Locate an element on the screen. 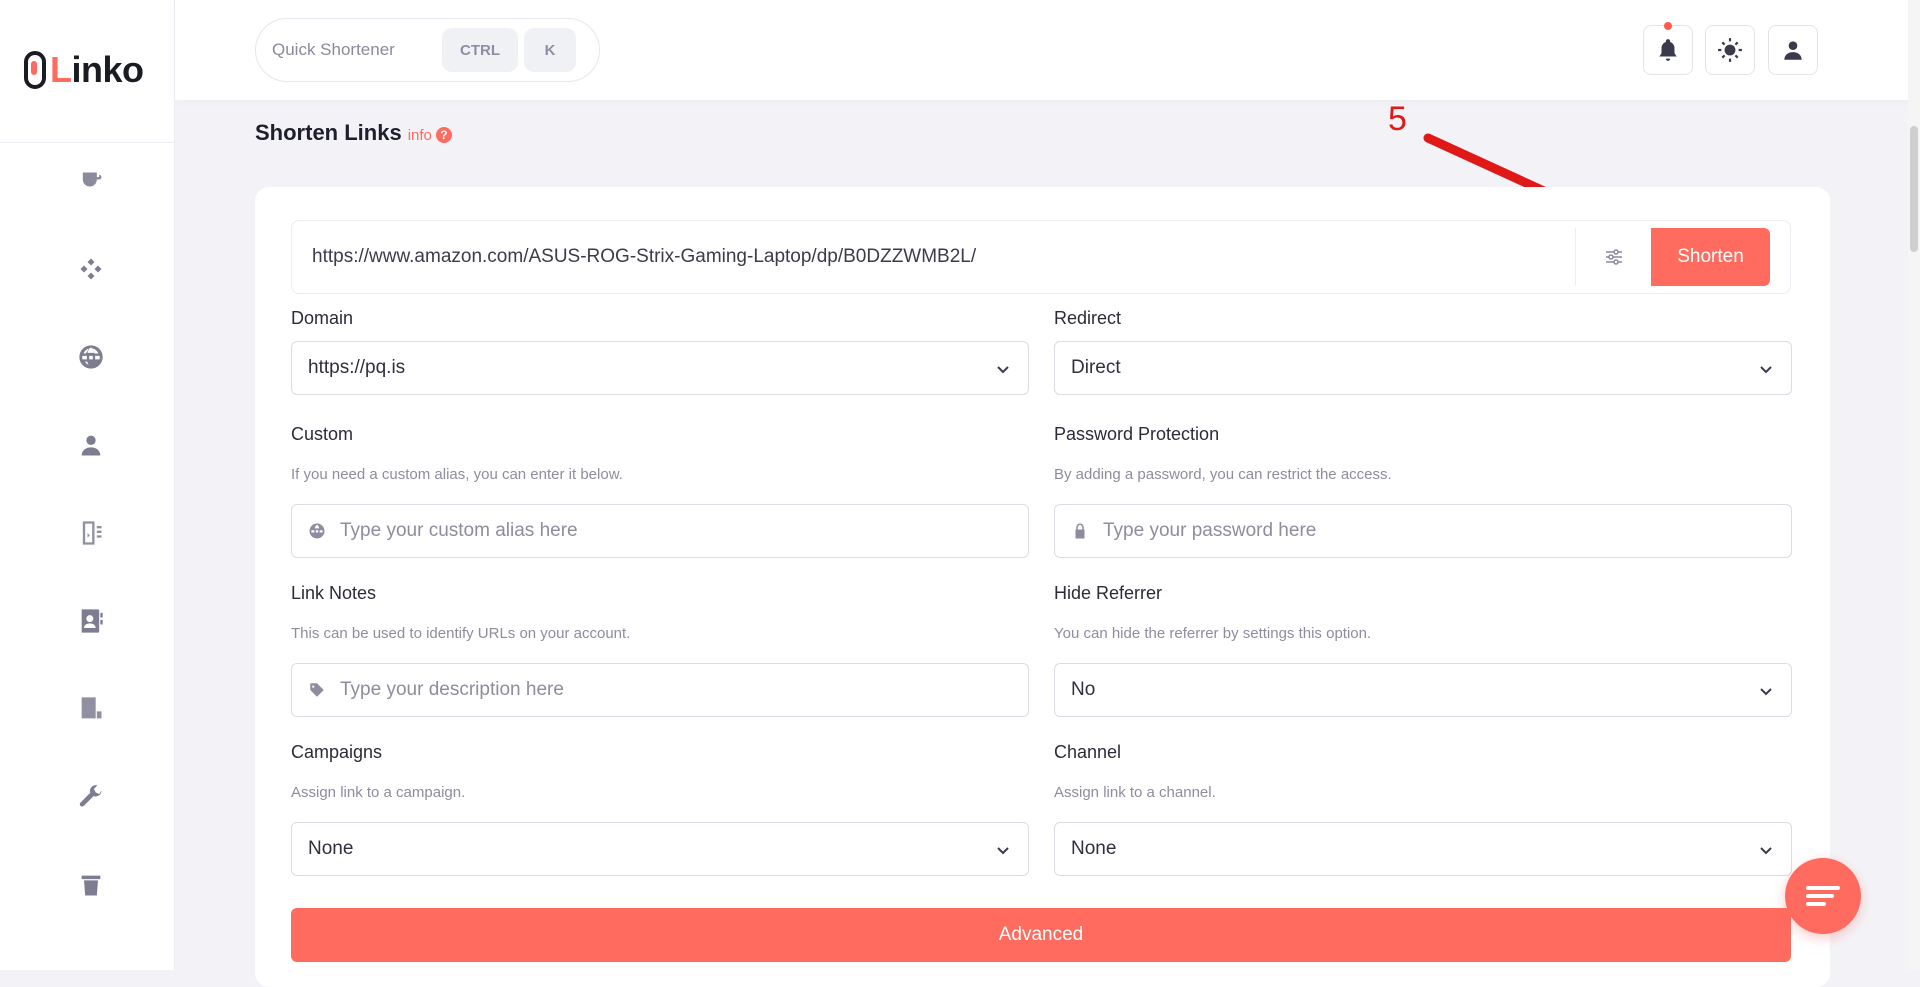 The height and width of the screenshot is (987, 1920). menu-fab-button is located at coordinates (1823, 896).